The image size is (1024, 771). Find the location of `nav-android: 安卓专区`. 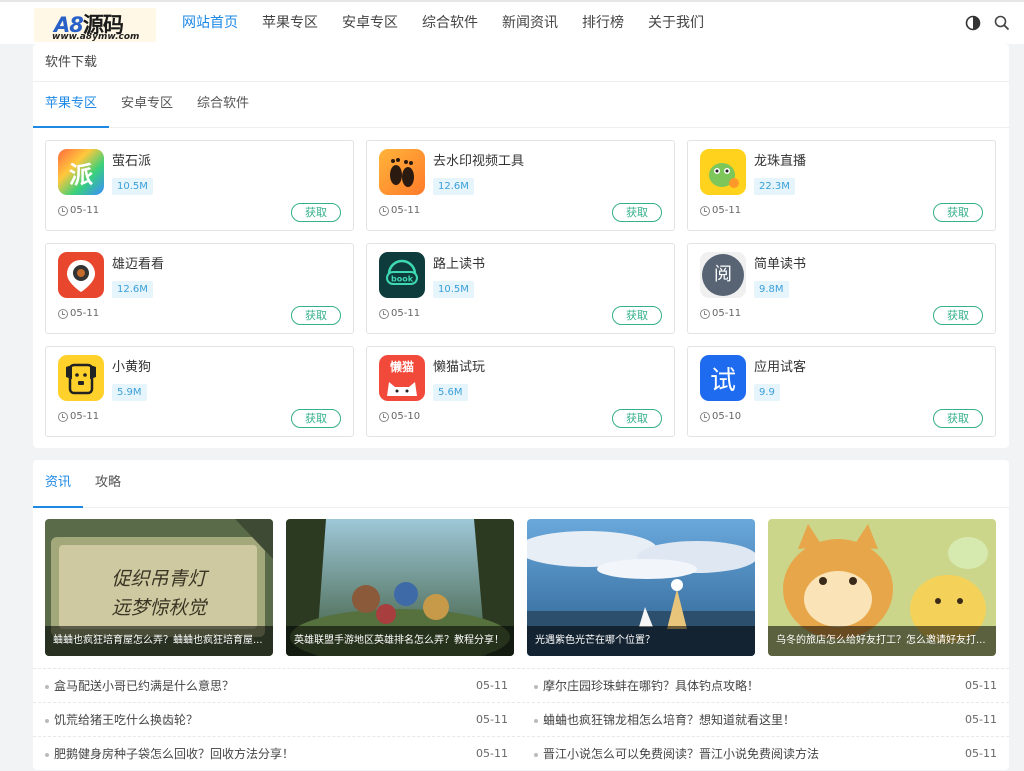

nav-android: 安卓专区 is located at coordinates (370, 24).